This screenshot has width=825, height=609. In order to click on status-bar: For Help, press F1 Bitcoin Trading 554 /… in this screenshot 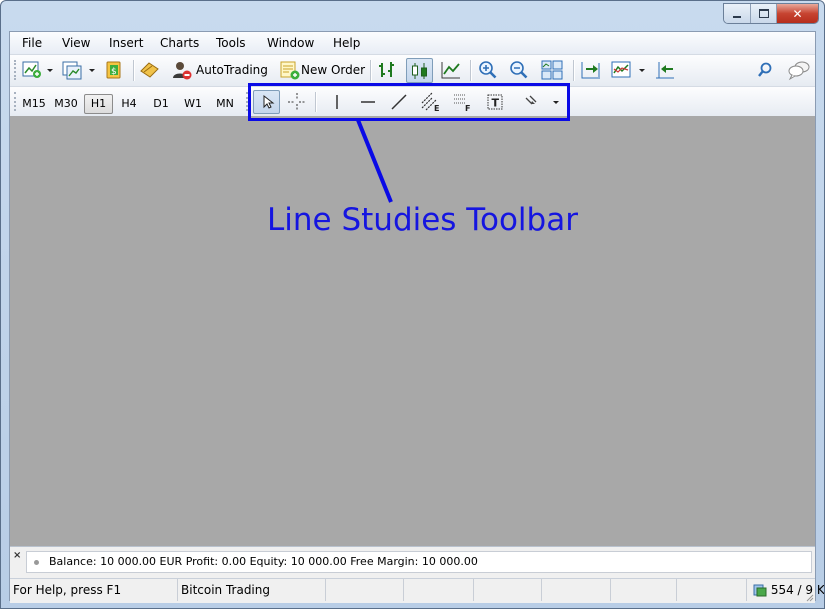, I will do `click(417, 590)`.